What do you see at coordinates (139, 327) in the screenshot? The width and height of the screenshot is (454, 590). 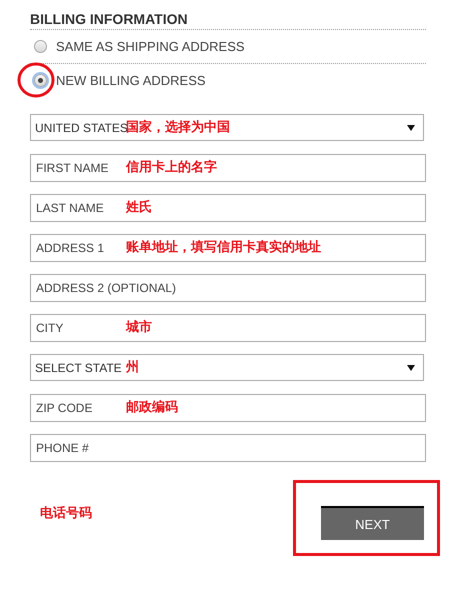 I see `annotation-note: 城市` at bounding box center [139, 327].